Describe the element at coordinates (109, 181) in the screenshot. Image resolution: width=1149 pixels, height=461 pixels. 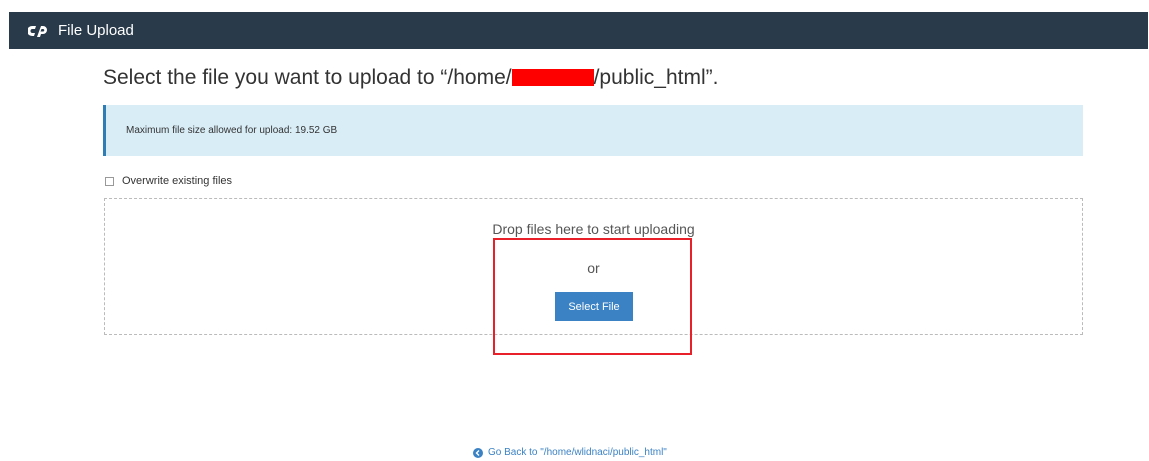
I see `overwrite-checkbox` at that location.